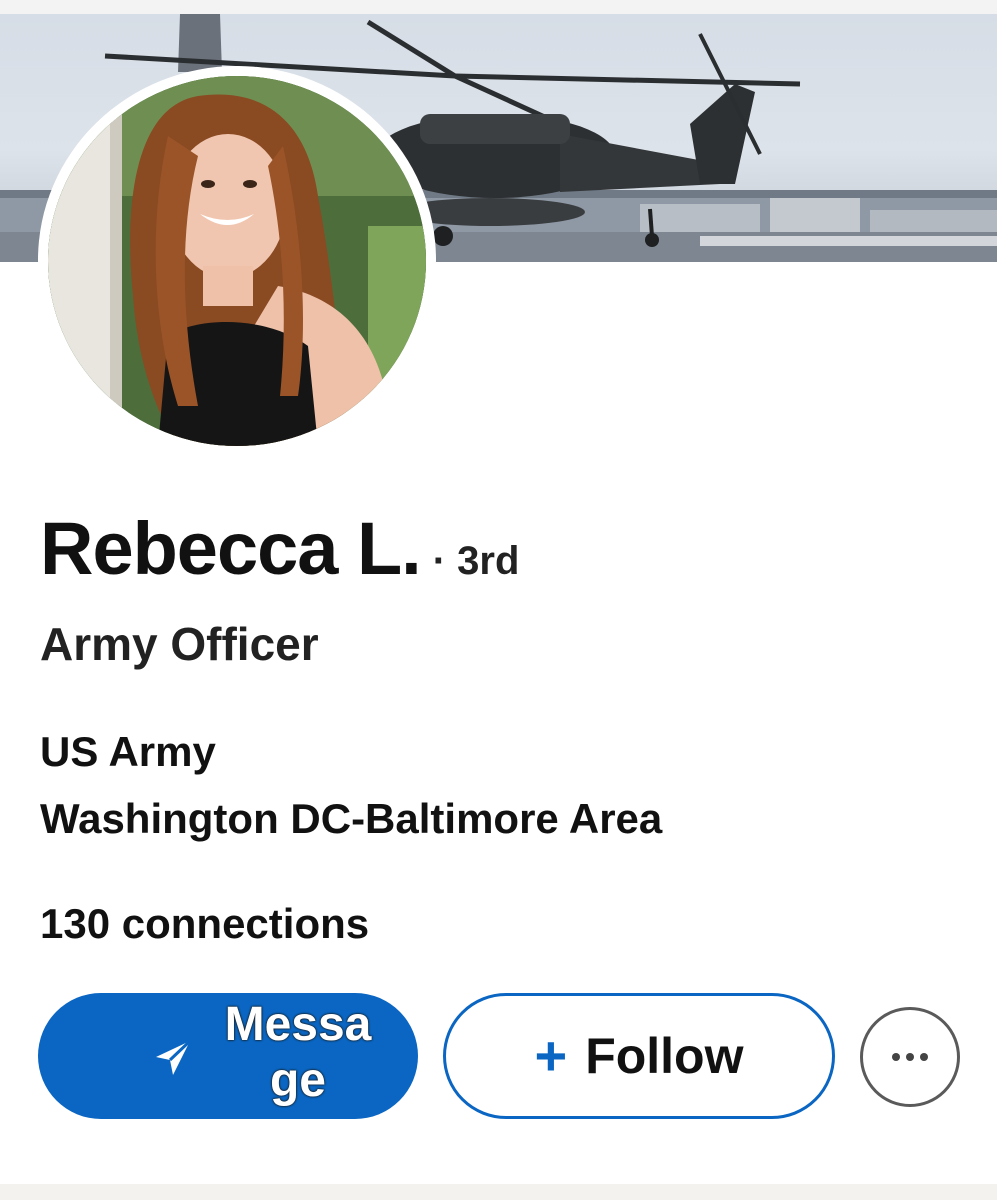  What do you see at coordinates (179, 644) in the screenshot?
I see `profile-headline: Army Officer` at bounding box center [179, 644].